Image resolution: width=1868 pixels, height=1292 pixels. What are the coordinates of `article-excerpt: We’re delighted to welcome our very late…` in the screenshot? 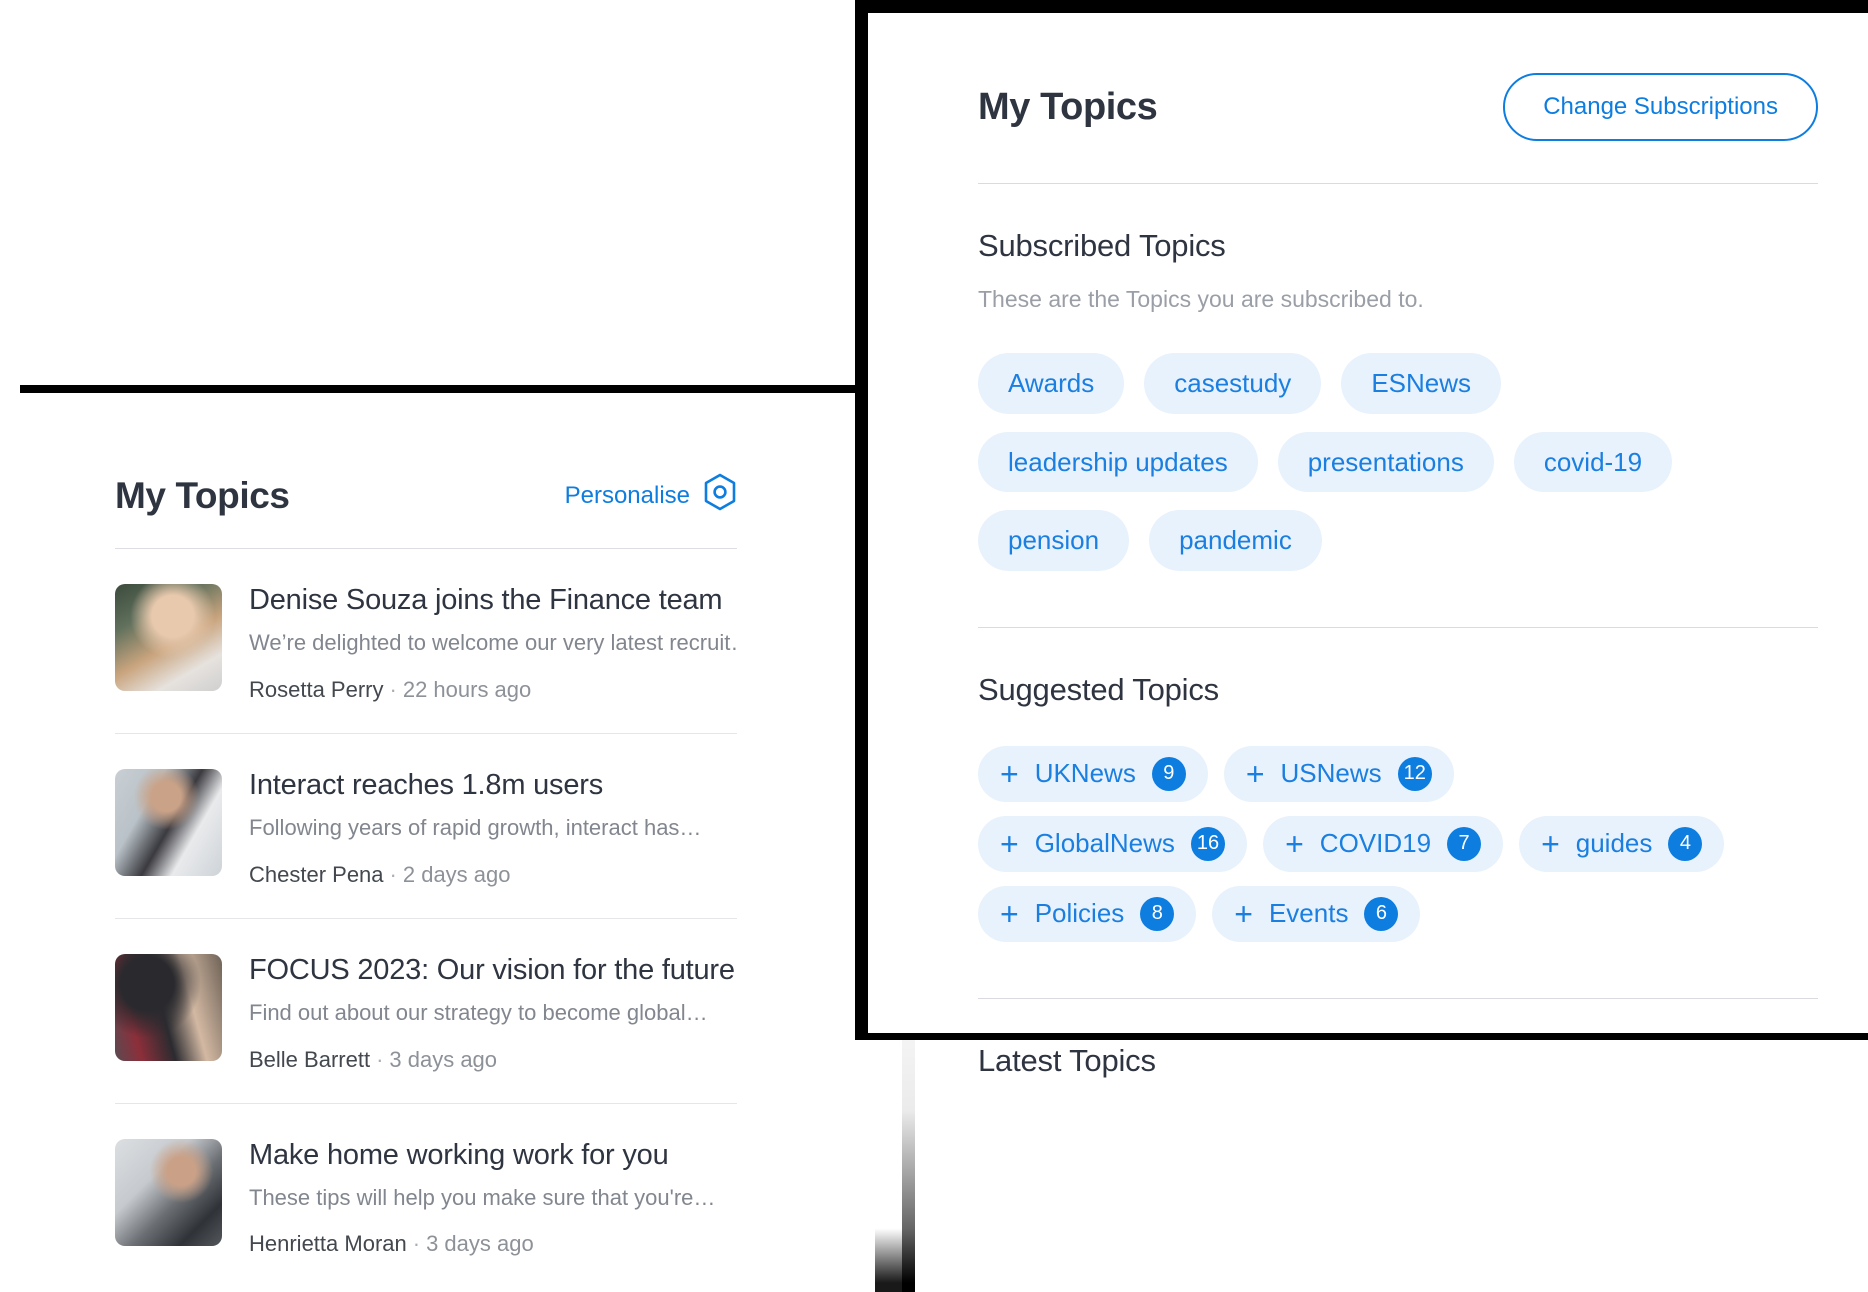 It's located at (493, 643).